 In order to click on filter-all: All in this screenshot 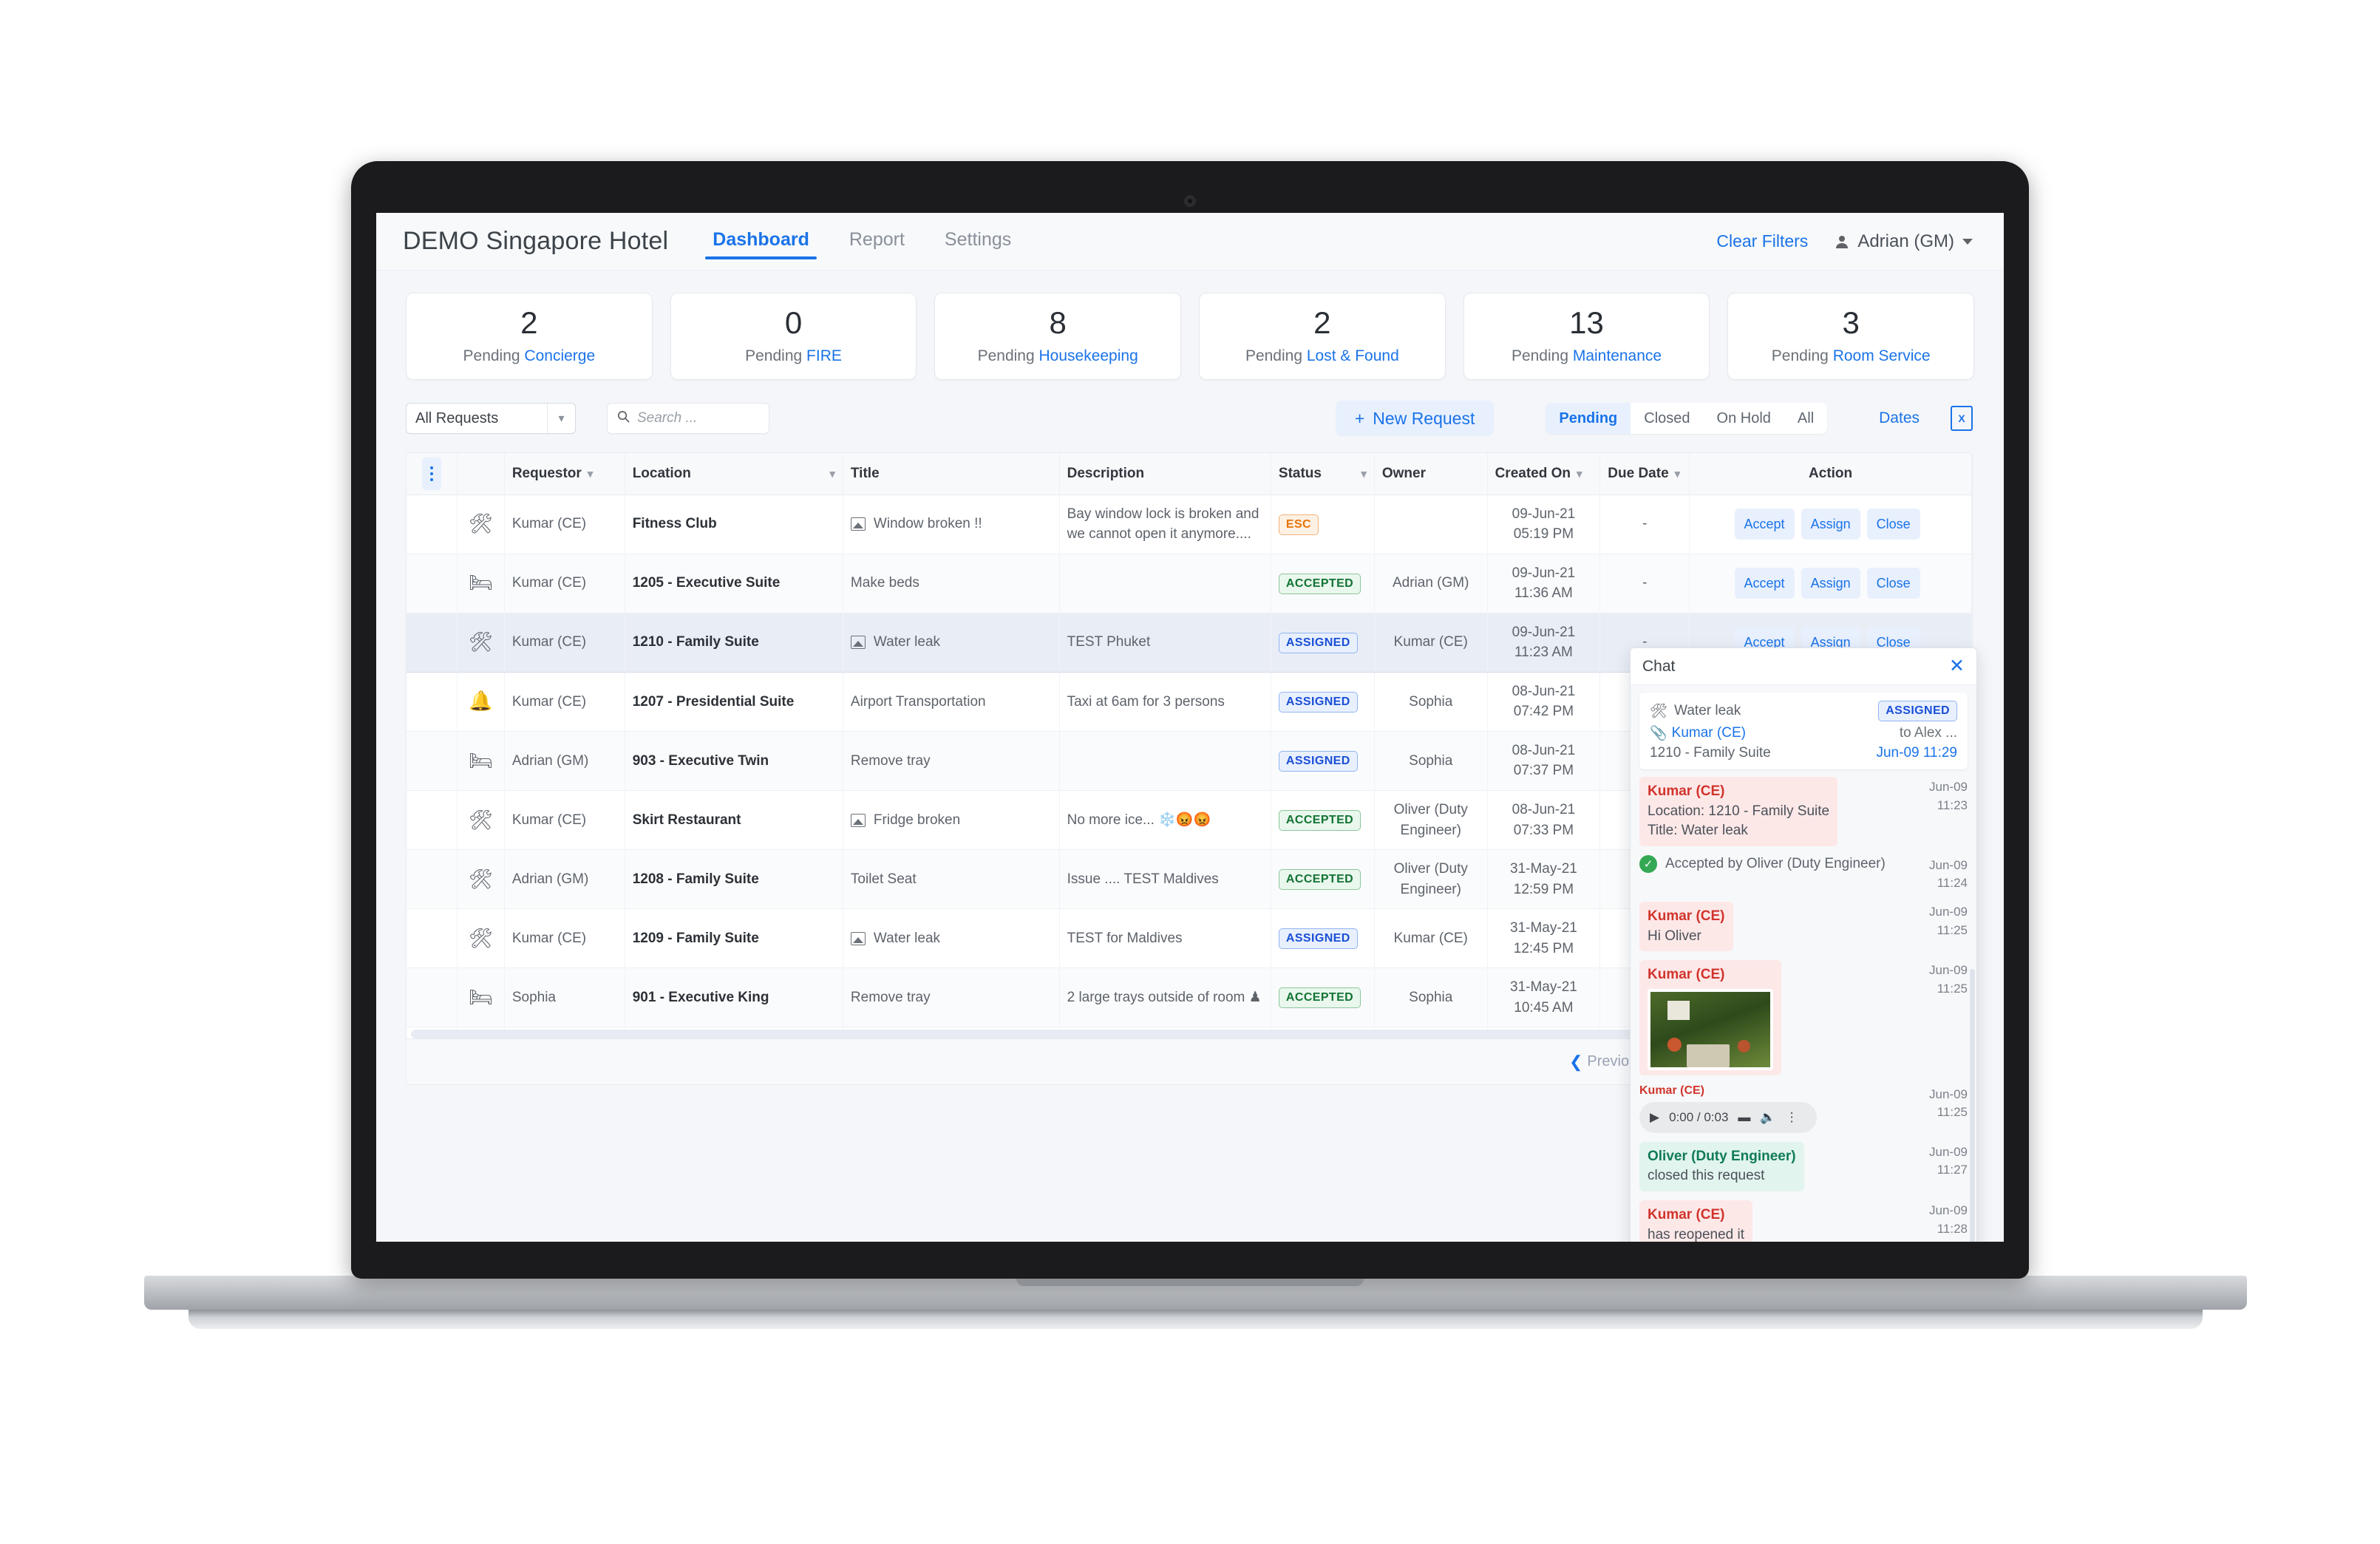, I will do `click(1805, 418)`.